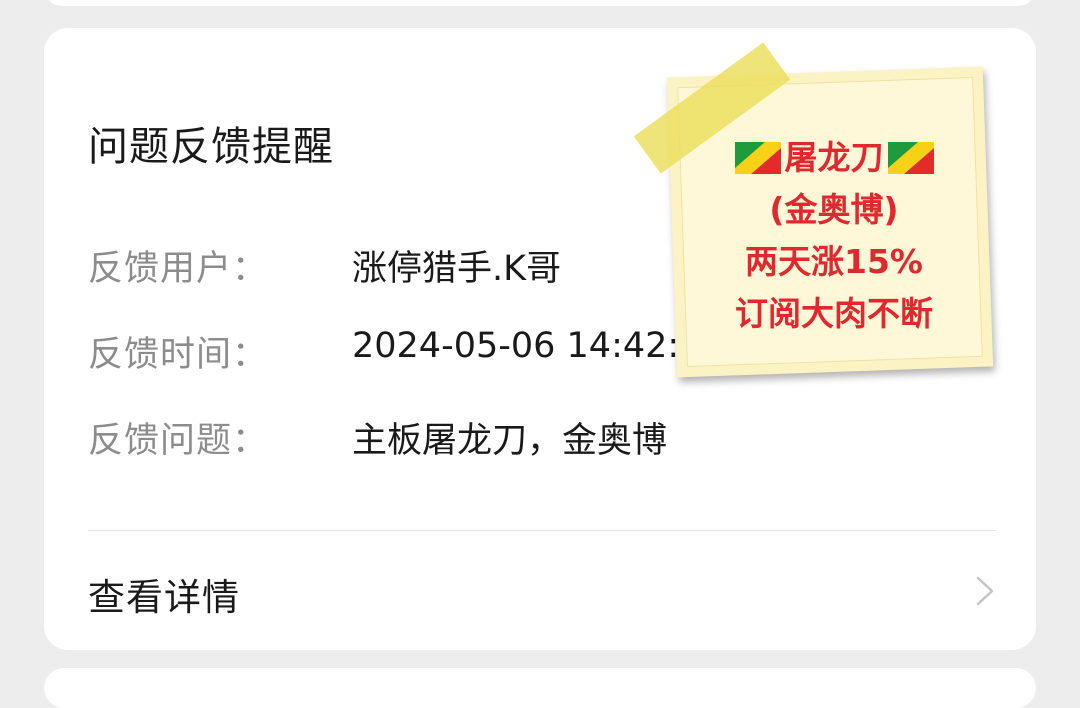 This screenshot has width=1080, height=708. I want to click on feedback-user-label: 反馈用户：, so click(178, 269).